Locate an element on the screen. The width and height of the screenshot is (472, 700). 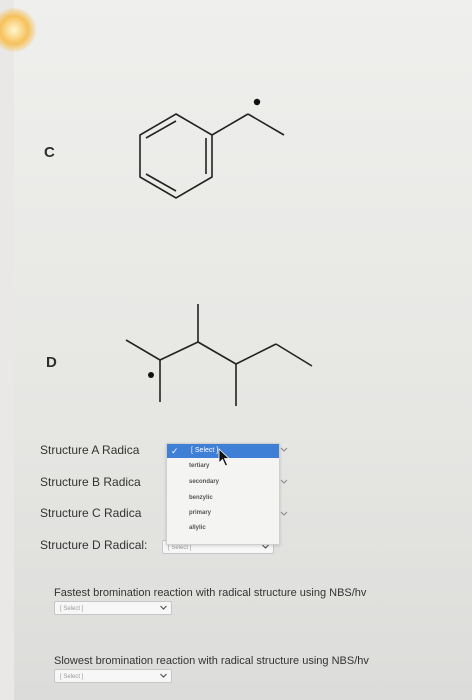
menu-option-tertiary: tertiary is located at coordinates (199, 466).